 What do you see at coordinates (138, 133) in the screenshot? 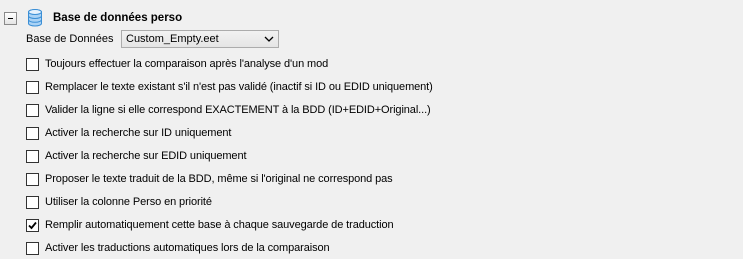
I see `option-label: Activer la recherche sur ID uniquement` at bounding box center [138, 133].